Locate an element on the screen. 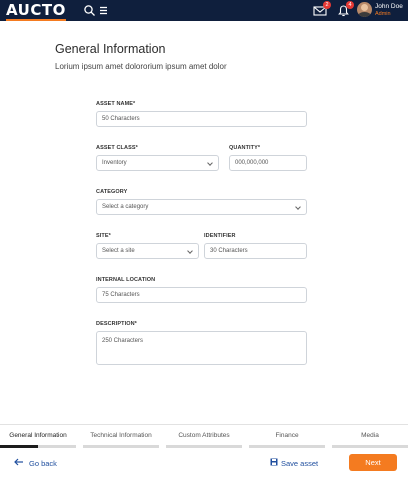 Image resolution: width=408 pixels, height=480 pixels. asset-name-input: 50 Characters is located at coordinates (201, 119).